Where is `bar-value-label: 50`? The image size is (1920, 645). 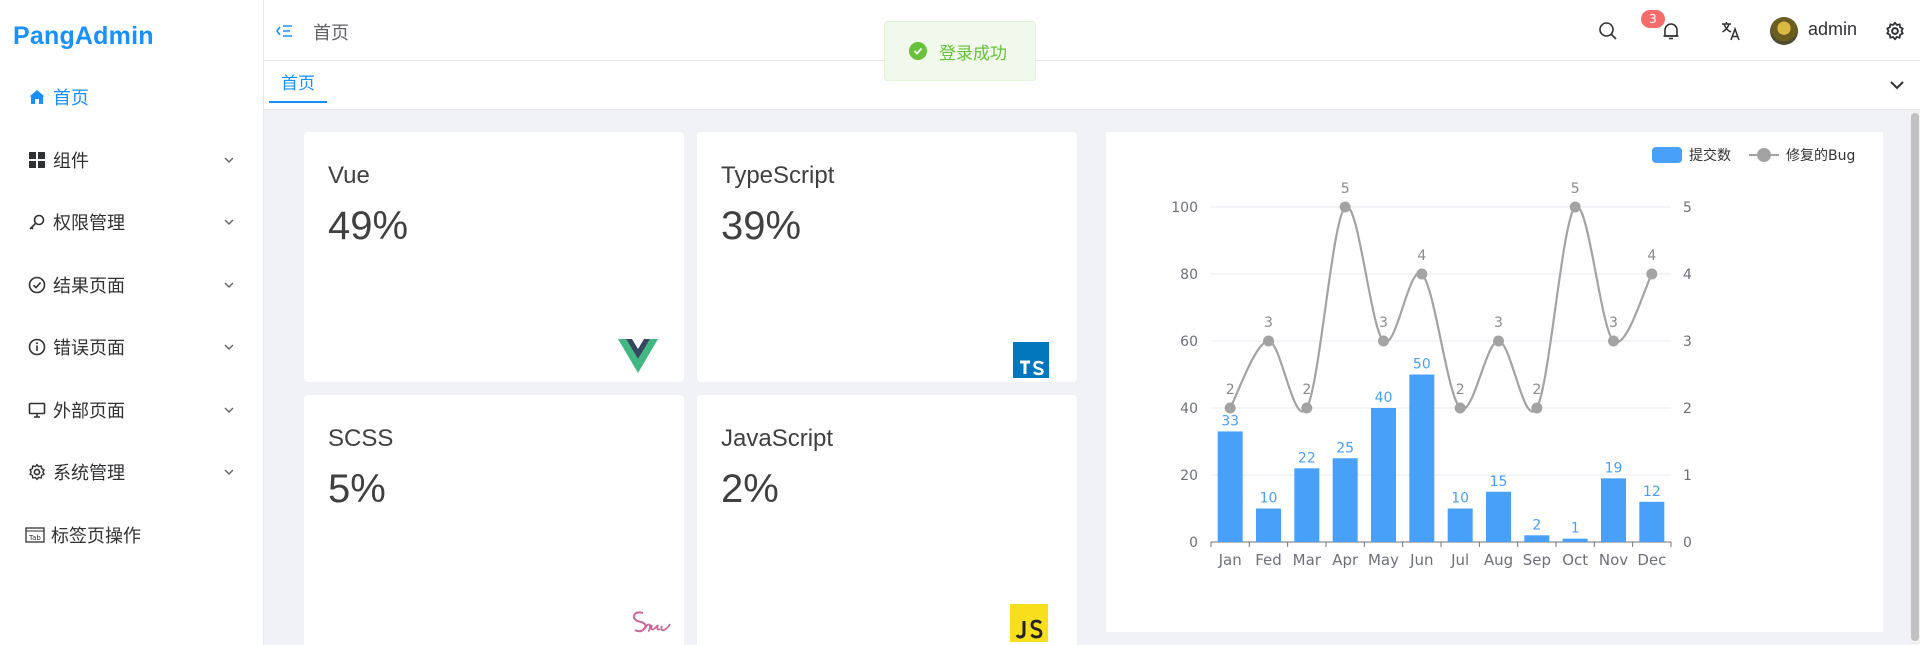 bar-value-label: 50 is located at coordinates (1422, 365).